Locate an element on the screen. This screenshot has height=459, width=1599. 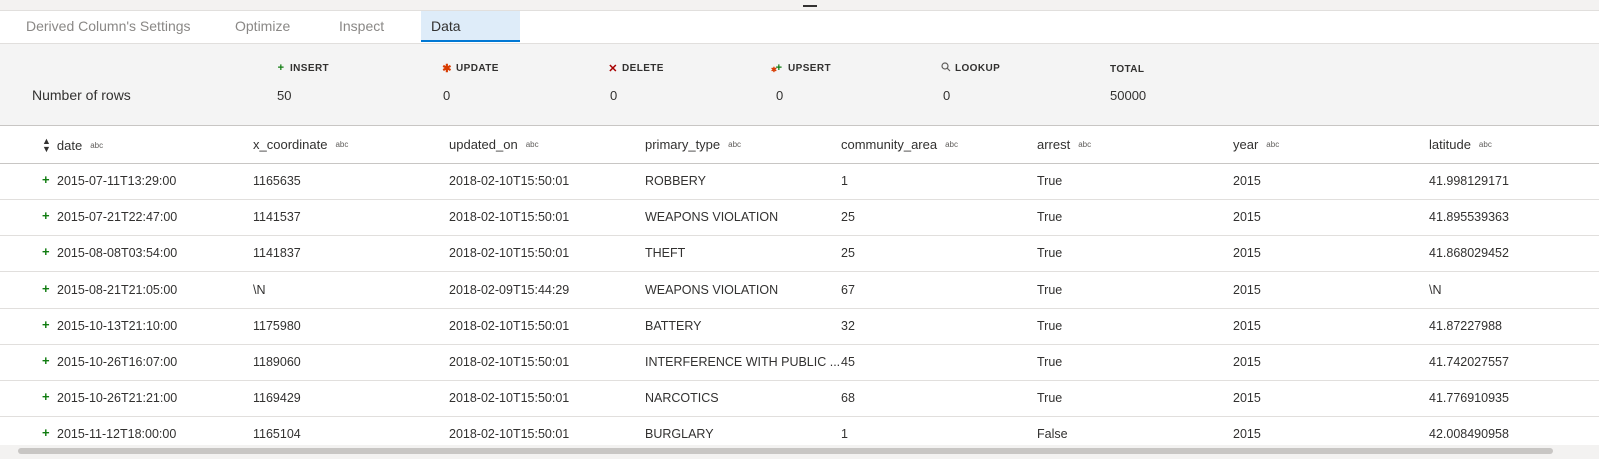
table-cell: False is located at coordinates (1052, 434).